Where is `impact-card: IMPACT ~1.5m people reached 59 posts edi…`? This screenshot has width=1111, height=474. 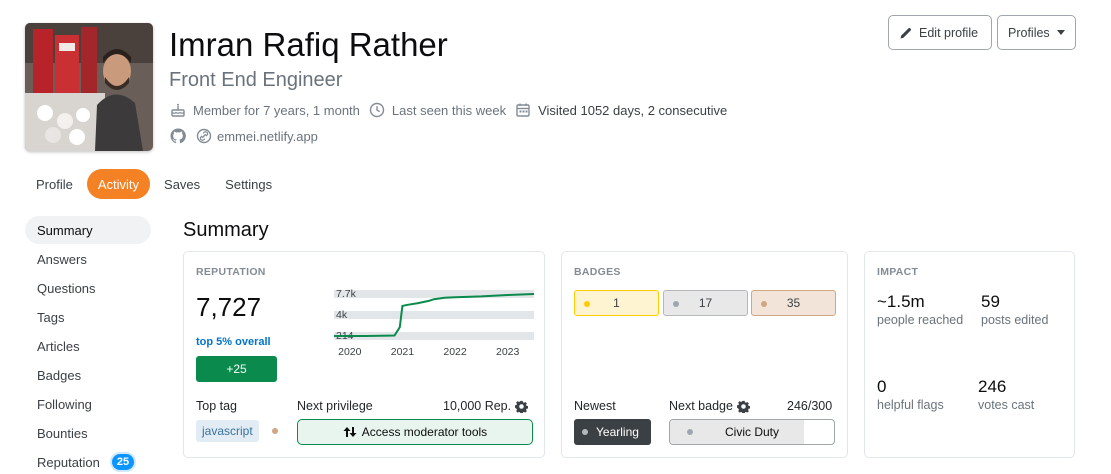 impact-card: IMPACT ~1.5m people reached 59 posts edi… is located at coordinates (969, 354).